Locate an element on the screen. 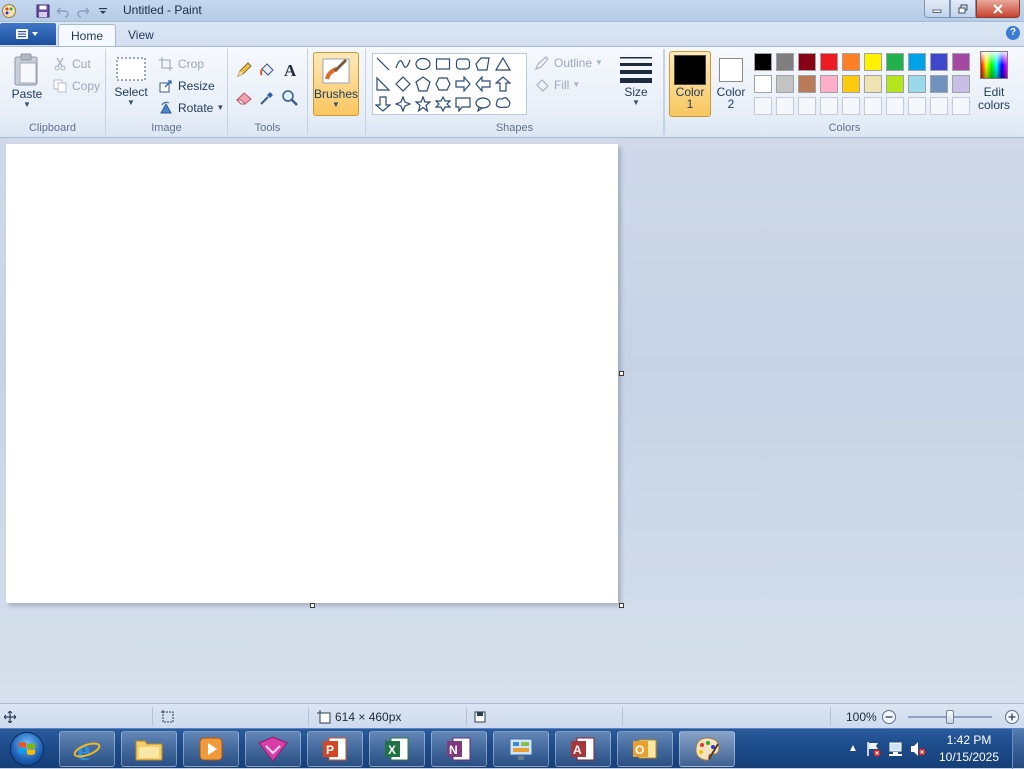 The width and height of the screenshot is (1024, 769). color1-button: Color 1 is located at coordinates (690, 84).